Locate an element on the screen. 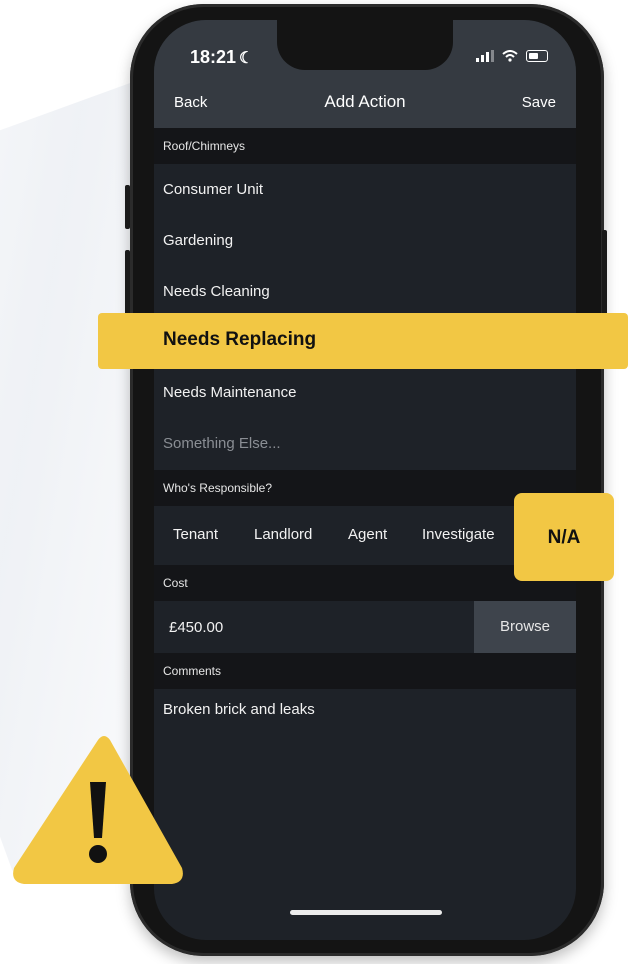 The width and height of the screenshot is (628, 964). section-header-responsible: Who's Responsible? is located at coordinates (365, 488).